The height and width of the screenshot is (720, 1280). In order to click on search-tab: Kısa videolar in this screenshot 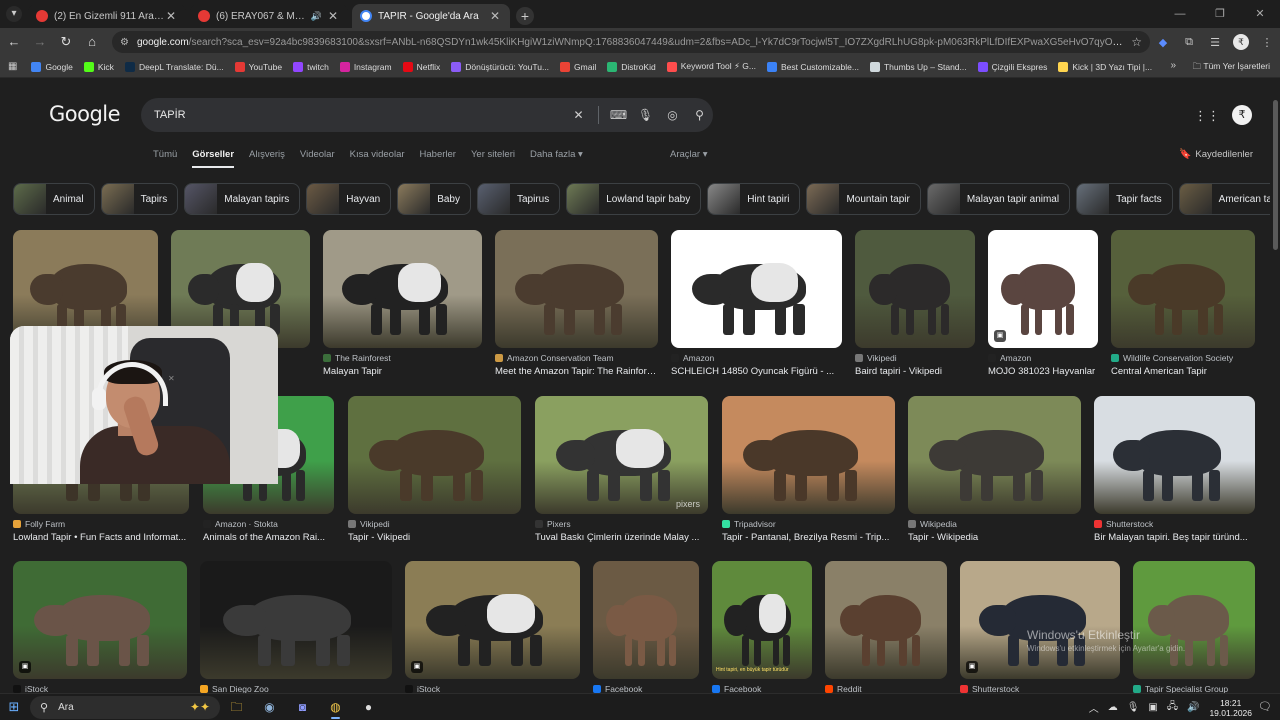, I will do `click(377, 154)`.